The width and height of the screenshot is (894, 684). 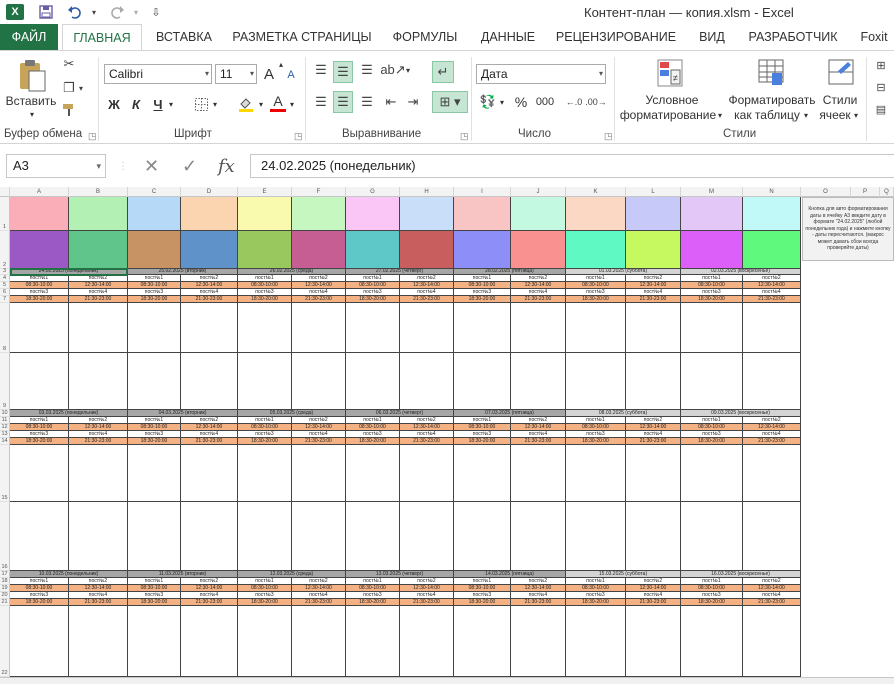 What do you see at coordinates (508, 37) in the screenshot?
I see `tab-data: ДАННЫЕ` at bounding box center [508, 37].